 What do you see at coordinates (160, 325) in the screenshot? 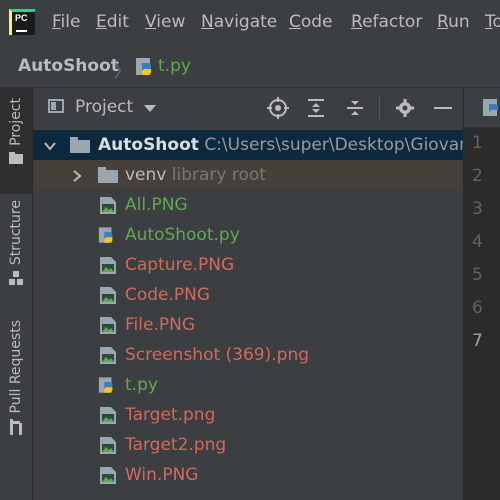
I see `file-name: File.PNG` at bounding box center [160, 325].